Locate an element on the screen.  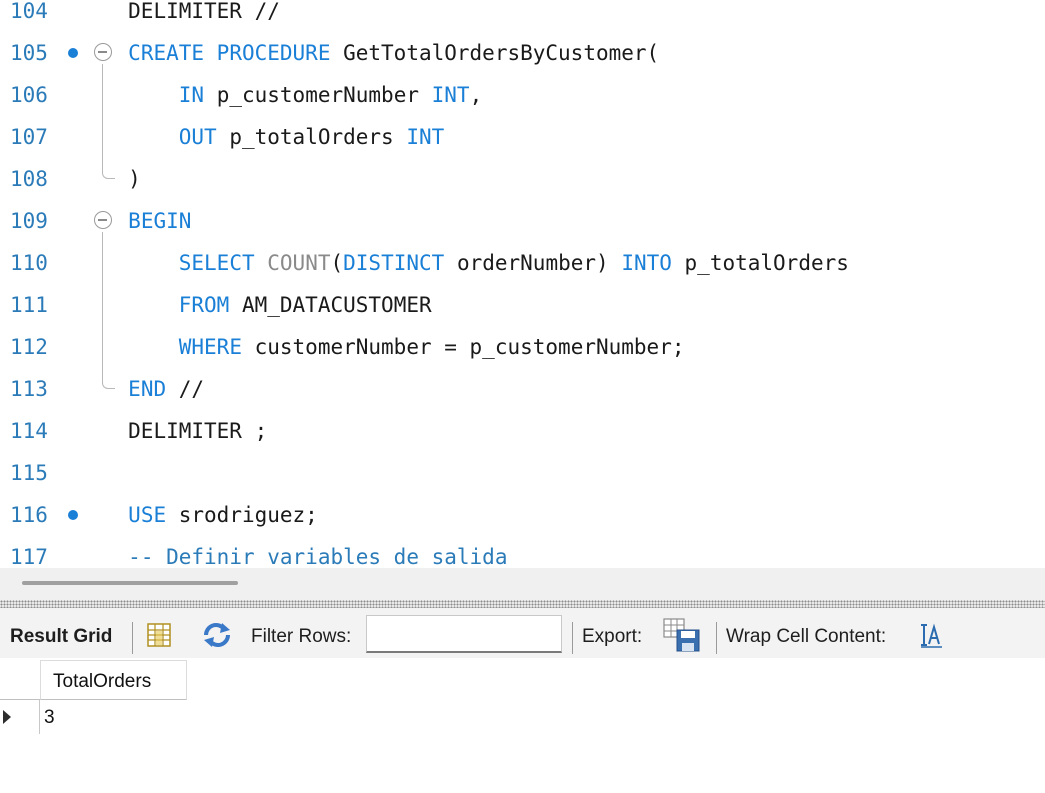
grid-cell-totalorders: 3 is located at coordinates (49, 718).